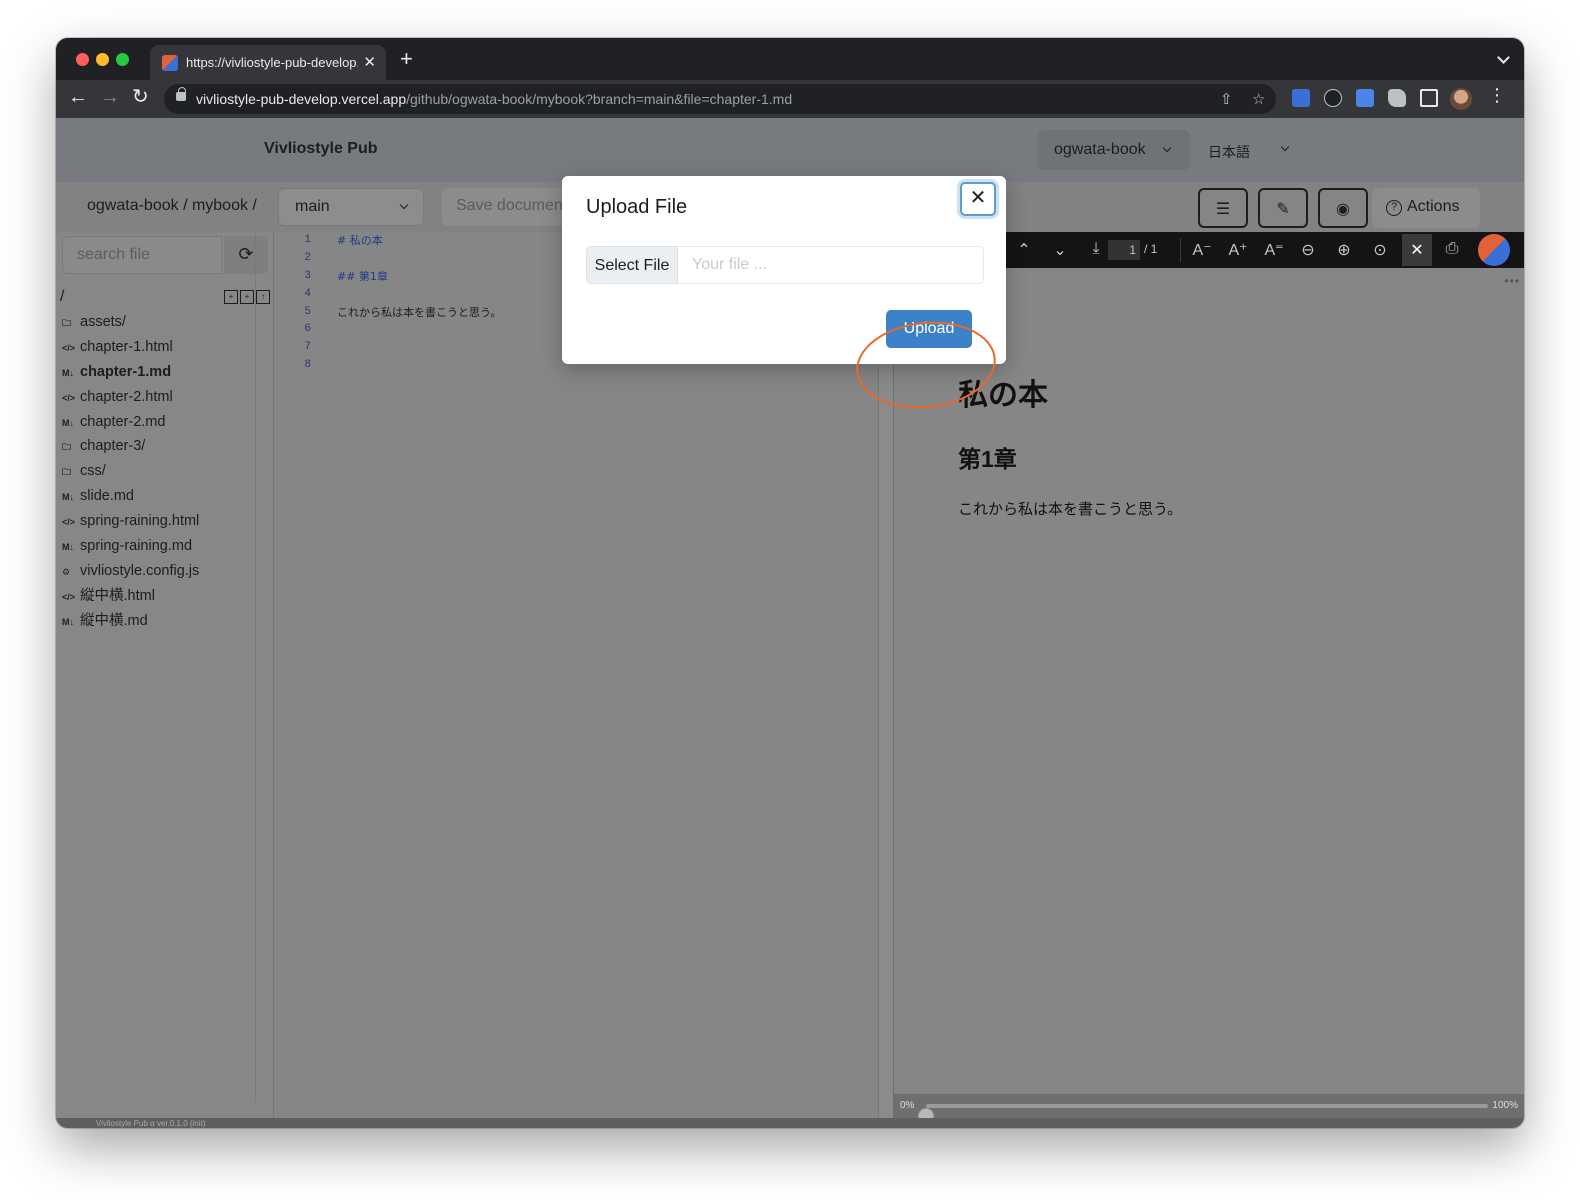  I want to click on version-text: Vivliostyle Pub α ver.0.1.0 (init), so click(151, 1123).